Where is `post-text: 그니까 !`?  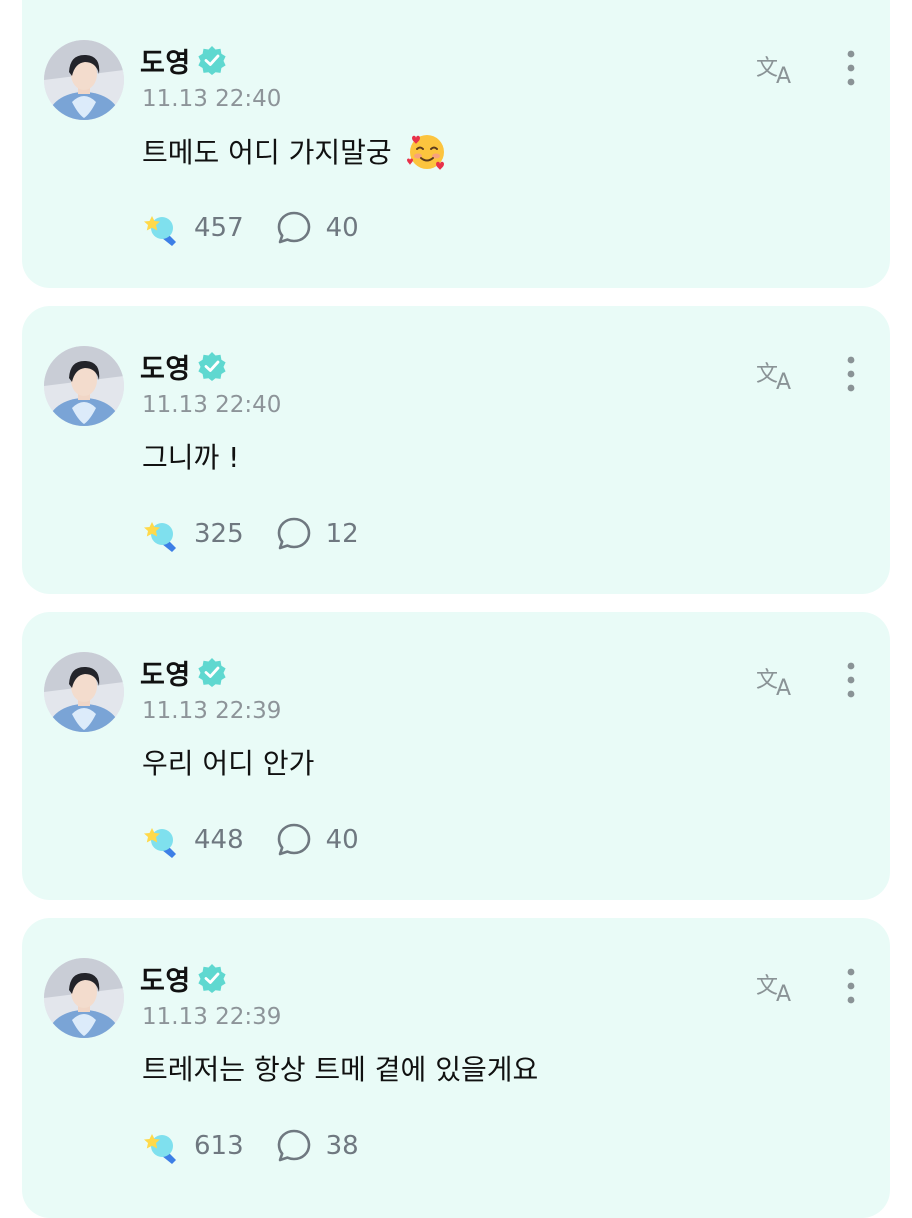 post-text: 그니까 ! is located at coordinates (191, 457).